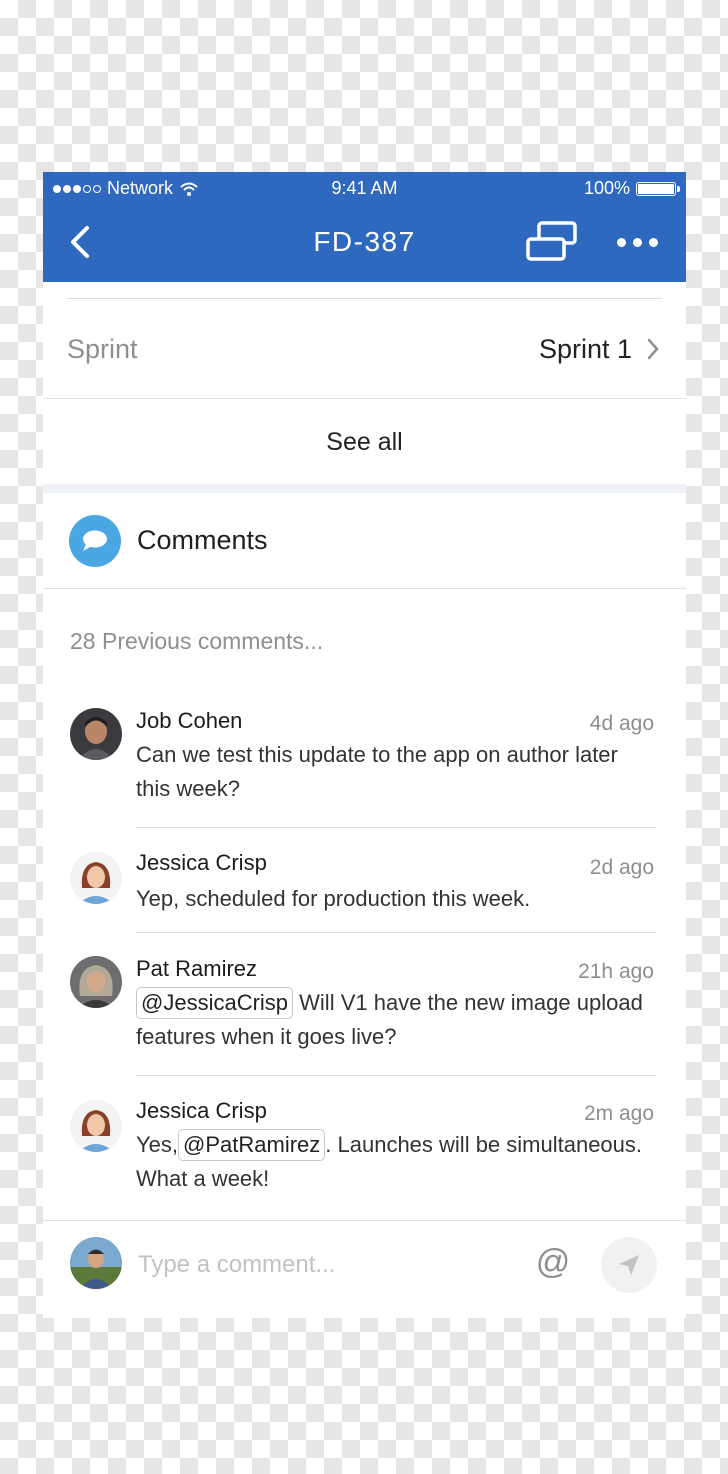 The height and width of the screenshot is (1474, 728). Describe the element at coordinates (585, 348) in the screenshot. I see `sprint-value: Sprint 1` at that location.